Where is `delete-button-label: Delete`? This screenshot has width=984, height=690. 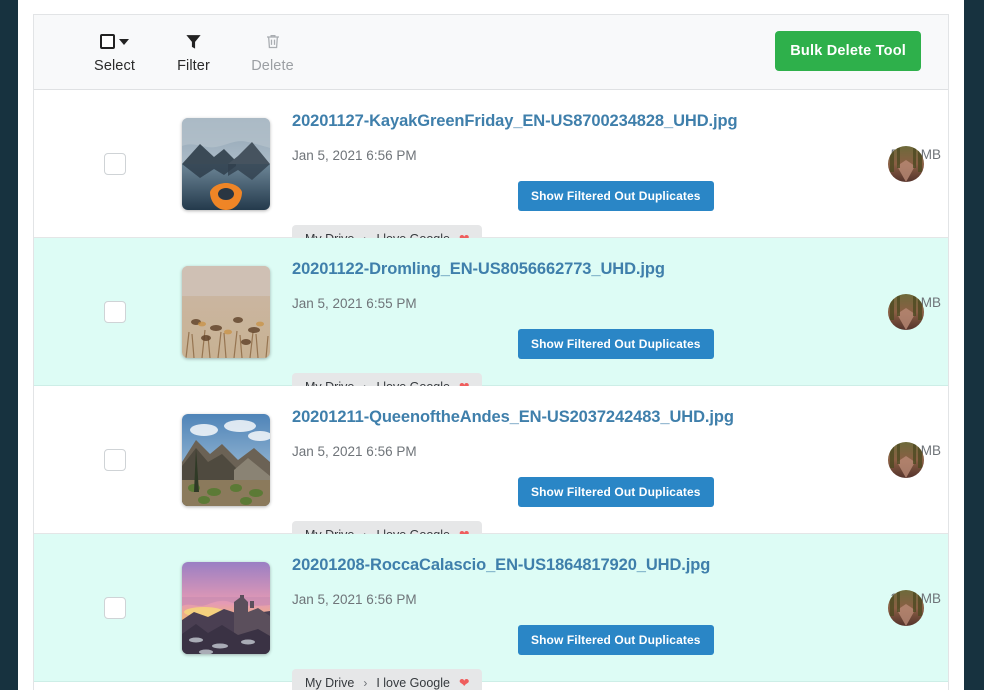 delete-button-label: Delete is located at coordinates (272, 65).